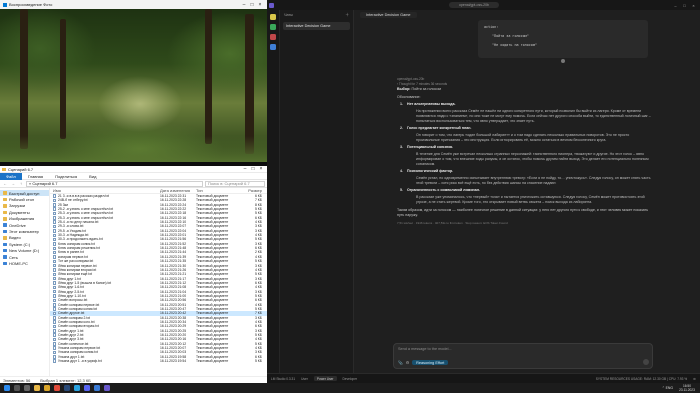 Image resolution: width=700 pixels, height=393 pixels. Describe the element at coordinates (404, 89) in the screenshot. I see `choice-label: Выбор:` at that location.